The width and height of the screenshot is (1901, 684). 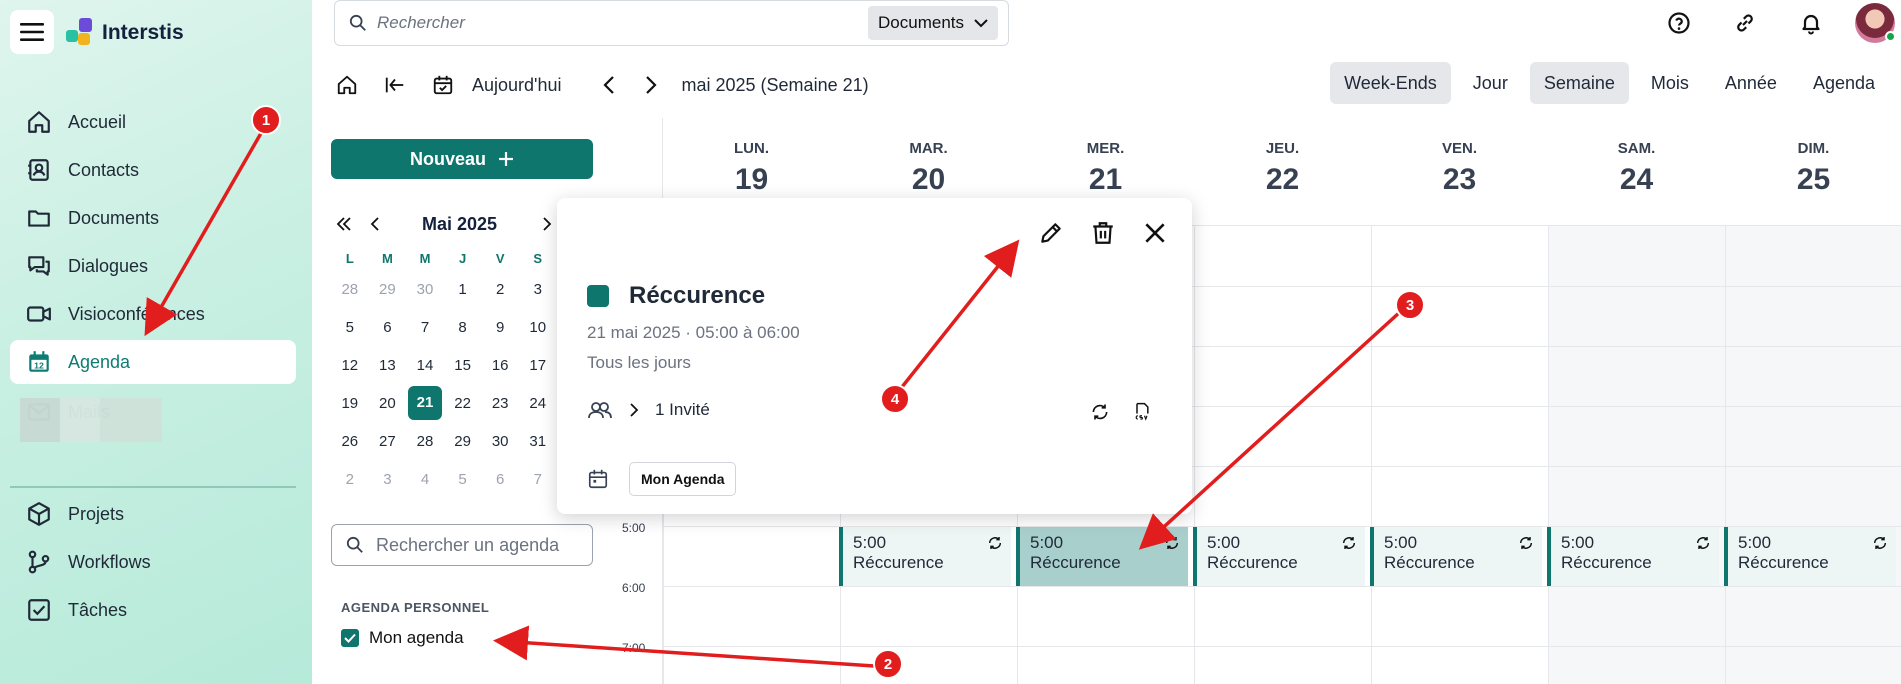 What do you see at coordinates (463, 365) in the screenshot?
I see `mini-calendar-day: 15` at bounding box center [463, 365].